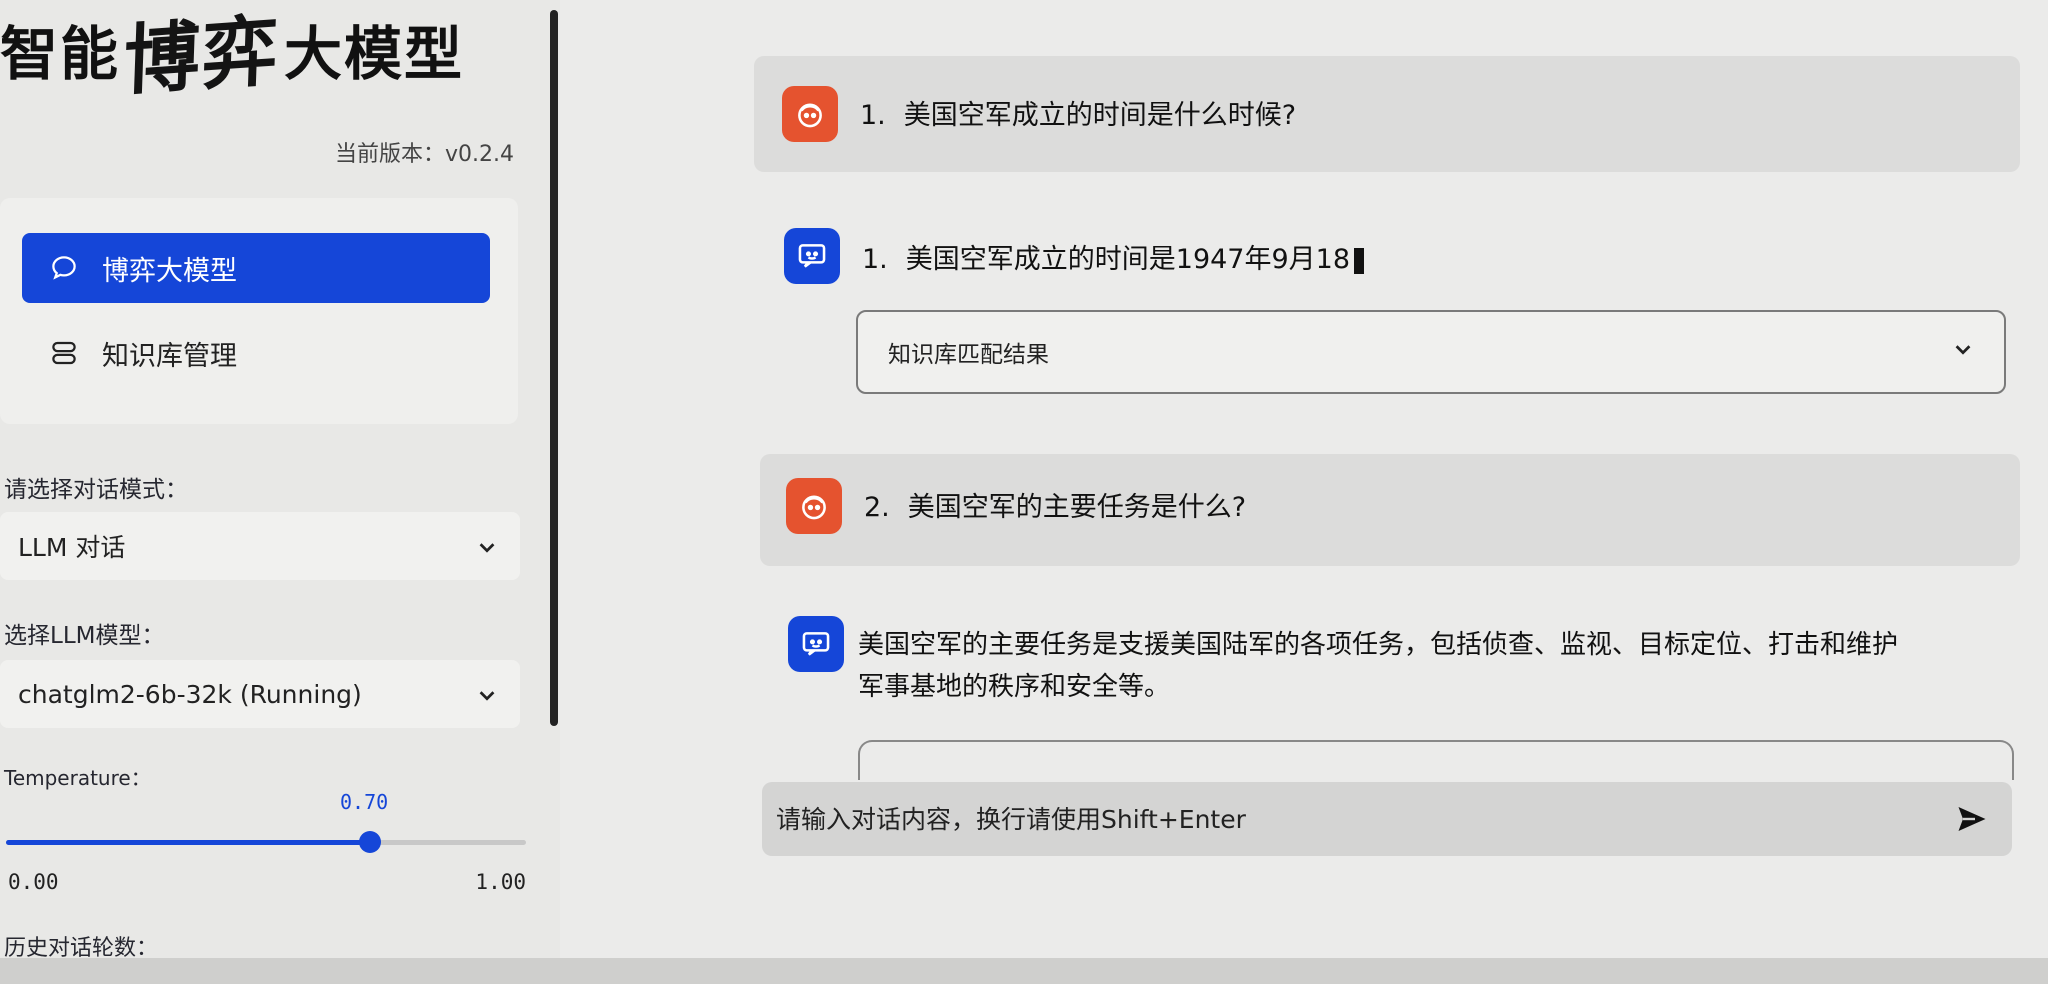 The width and height of the screenshot is (2048, 984). What do you see at coordinates (1326, 819) in the screenshot?
I see `chat-input` at bounding box center [1326, 819].